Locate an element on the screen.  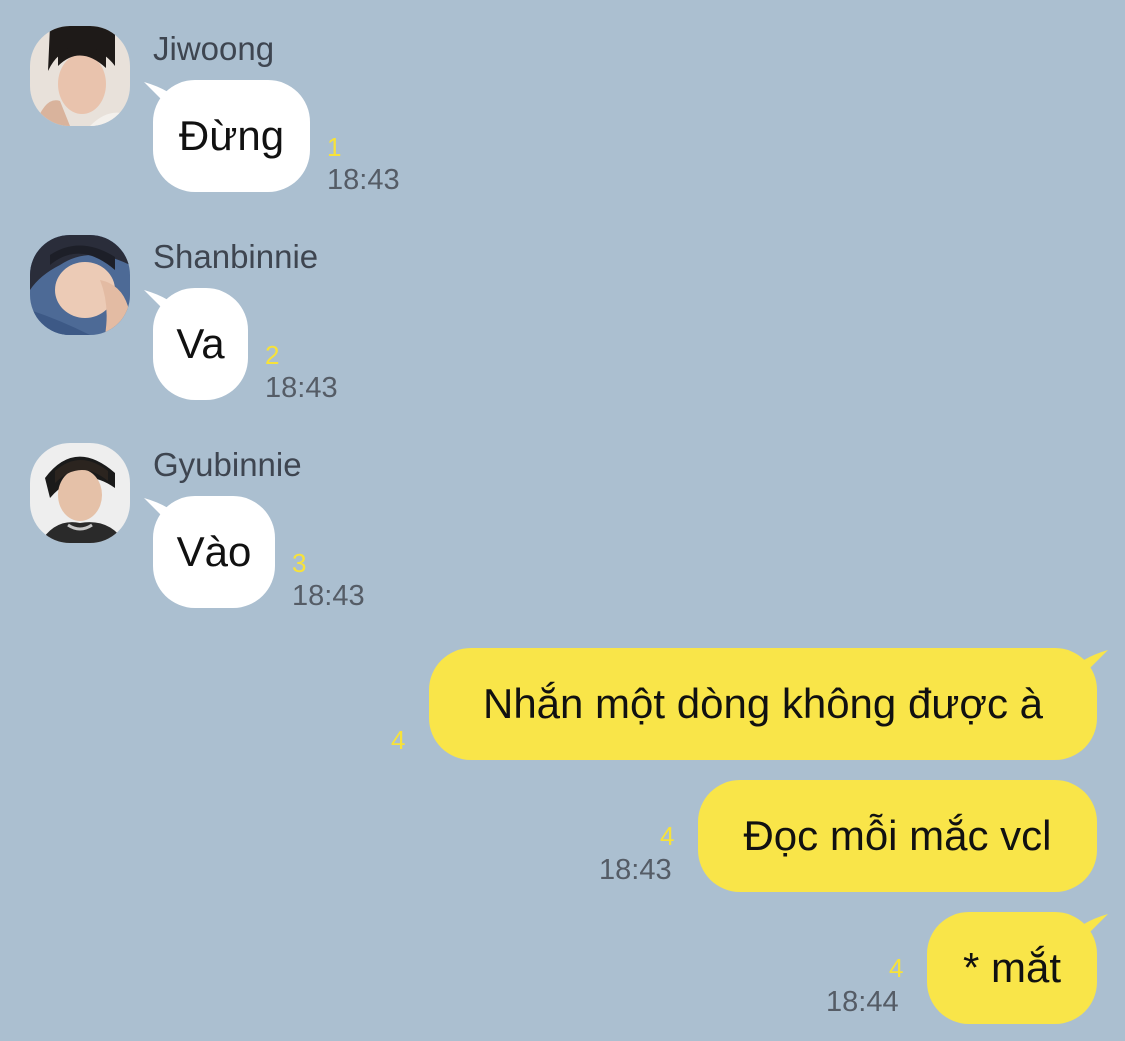
message-text: Đừng is located at coordinates (231, 135).